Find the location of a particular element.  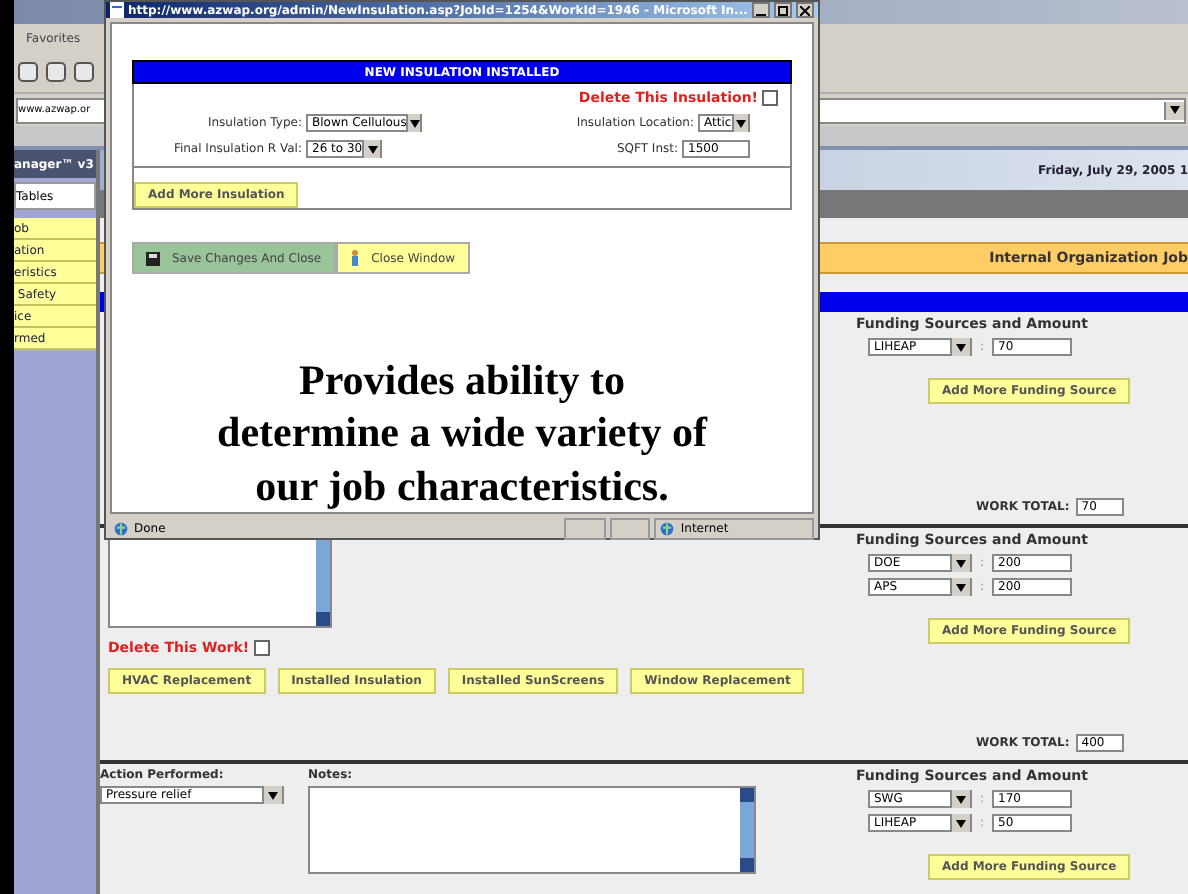

maximize-icon is located at coordinates (783, 10).